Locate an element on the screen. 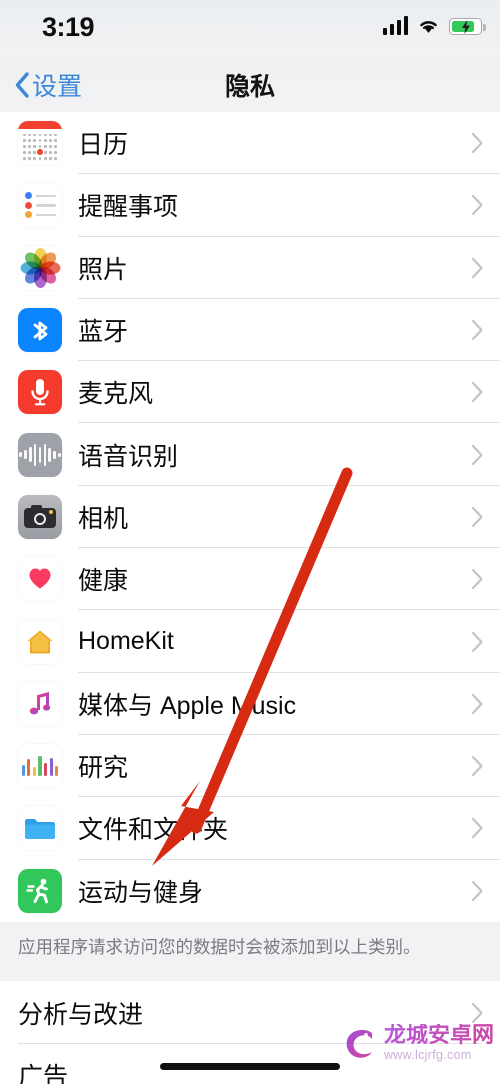 Image resolution: width=500 pixels, height=1084 pixels. list-item-label: 相机 is located at coordinates (103, 518).